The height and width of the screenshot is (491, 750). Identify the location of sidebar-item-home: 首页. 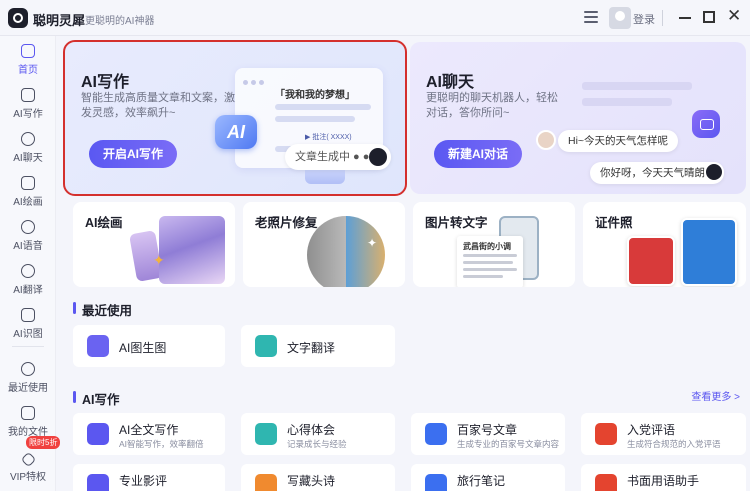
(28, 60).